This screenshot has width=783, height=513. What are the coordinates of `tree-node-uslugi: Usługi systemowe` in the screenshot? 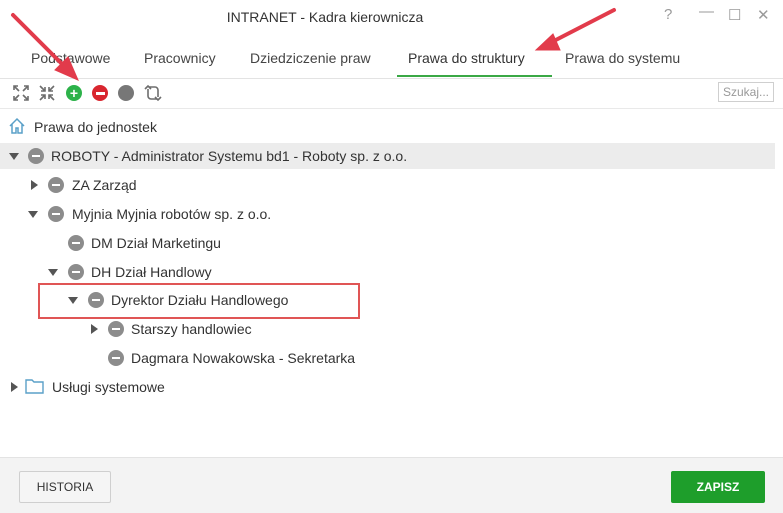 It's located at (387, 387).